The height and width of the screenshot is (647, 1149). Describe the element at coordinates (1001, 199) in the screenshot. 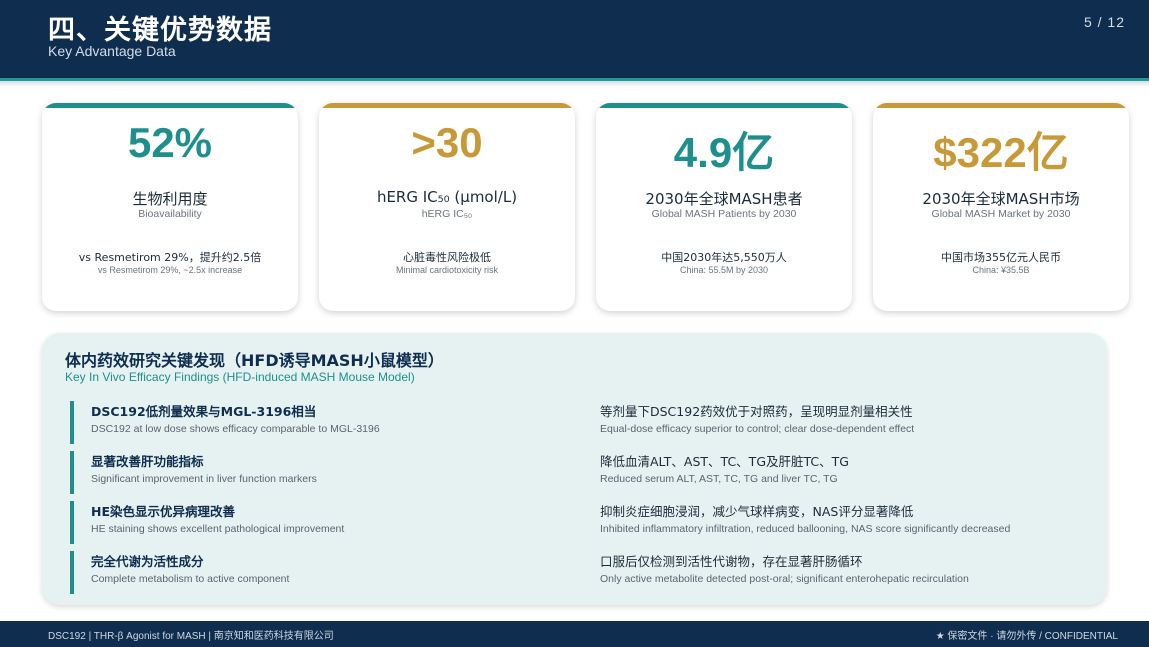

I see `stat-label: 2030年全球MASH市场` at that location.